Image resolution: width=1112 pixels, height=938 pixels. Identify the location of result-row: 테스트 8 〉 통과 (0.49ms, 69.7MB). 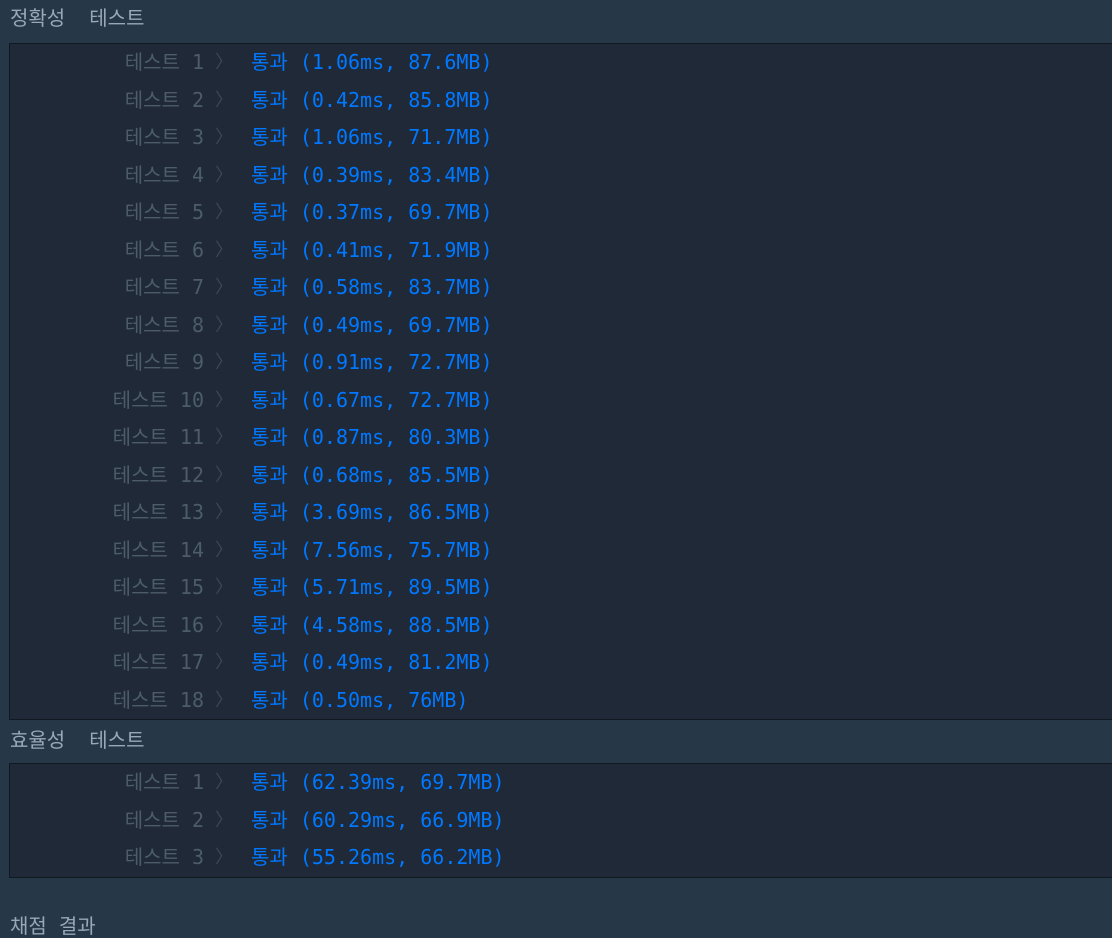
(561, 325).